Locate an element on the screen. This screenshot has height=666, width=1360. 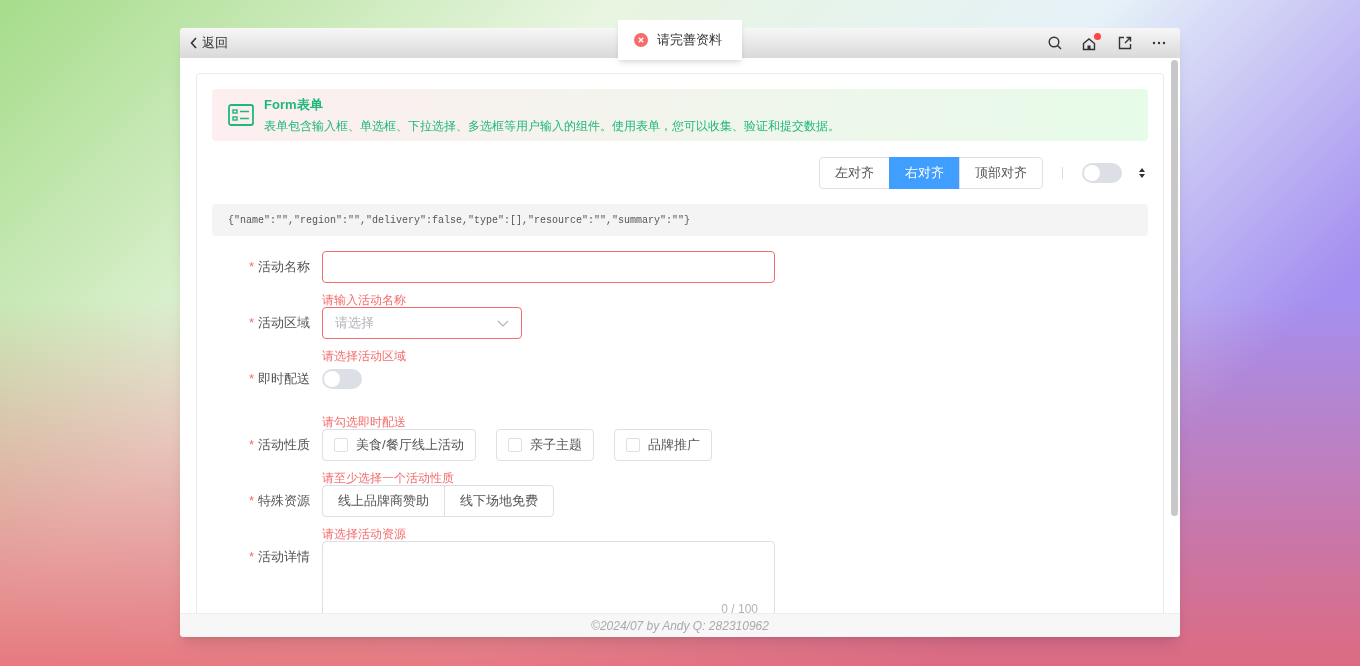
checkbox-option: 亲子主题 is located at coordinates (544, 445).